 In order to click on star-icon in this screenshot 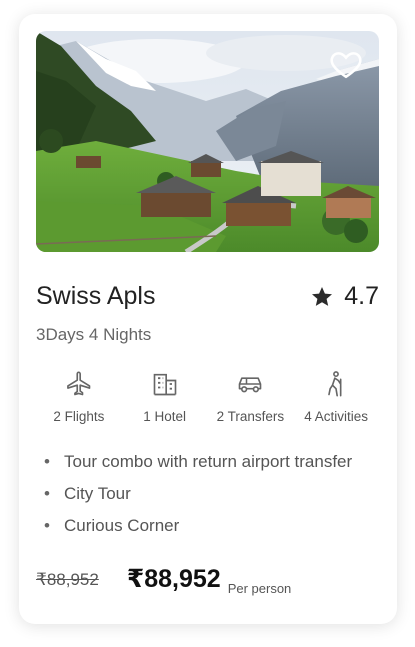, I will do `click(322, 296)`.